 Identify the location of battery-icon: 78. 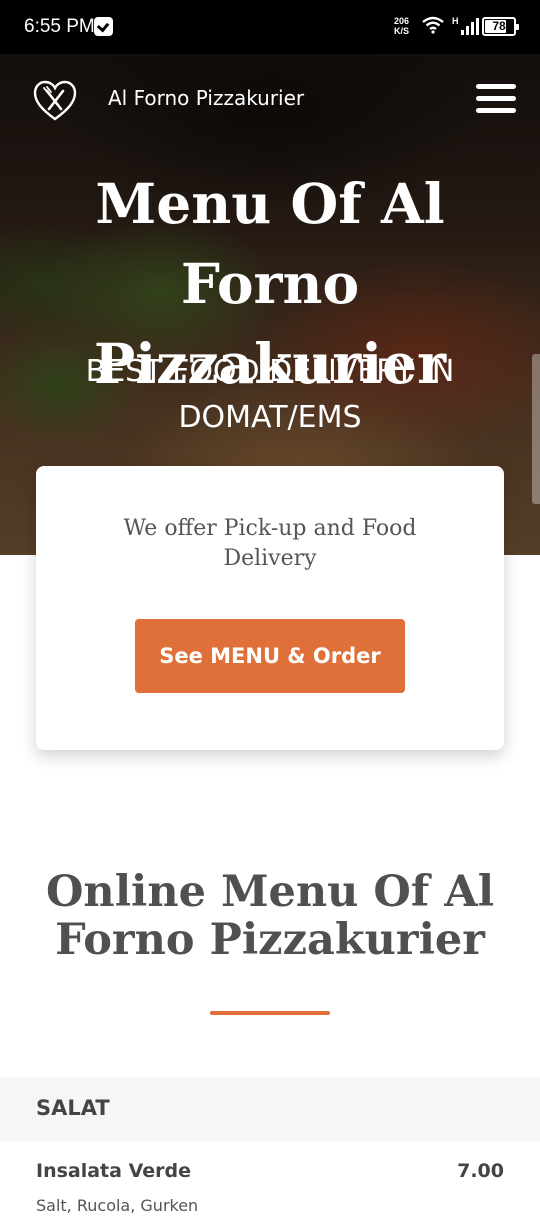
(500, 26).